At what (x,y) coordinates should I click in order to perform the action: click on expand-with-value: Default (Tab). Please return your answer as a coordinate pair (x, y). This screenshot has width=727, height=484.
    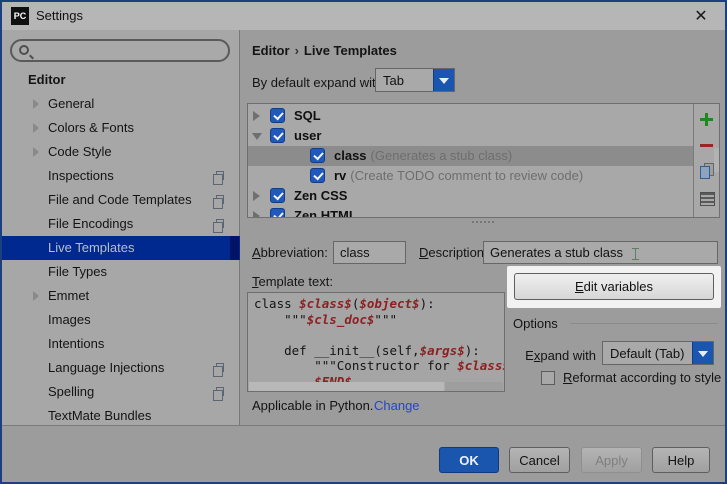
    Looking at the image, I should click on (647, 353).